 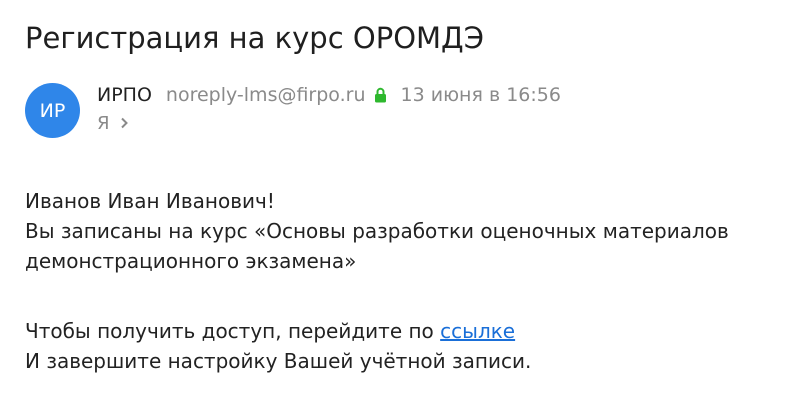 I want to click on recipient-toggle: Я, so click(x=113, y=123).